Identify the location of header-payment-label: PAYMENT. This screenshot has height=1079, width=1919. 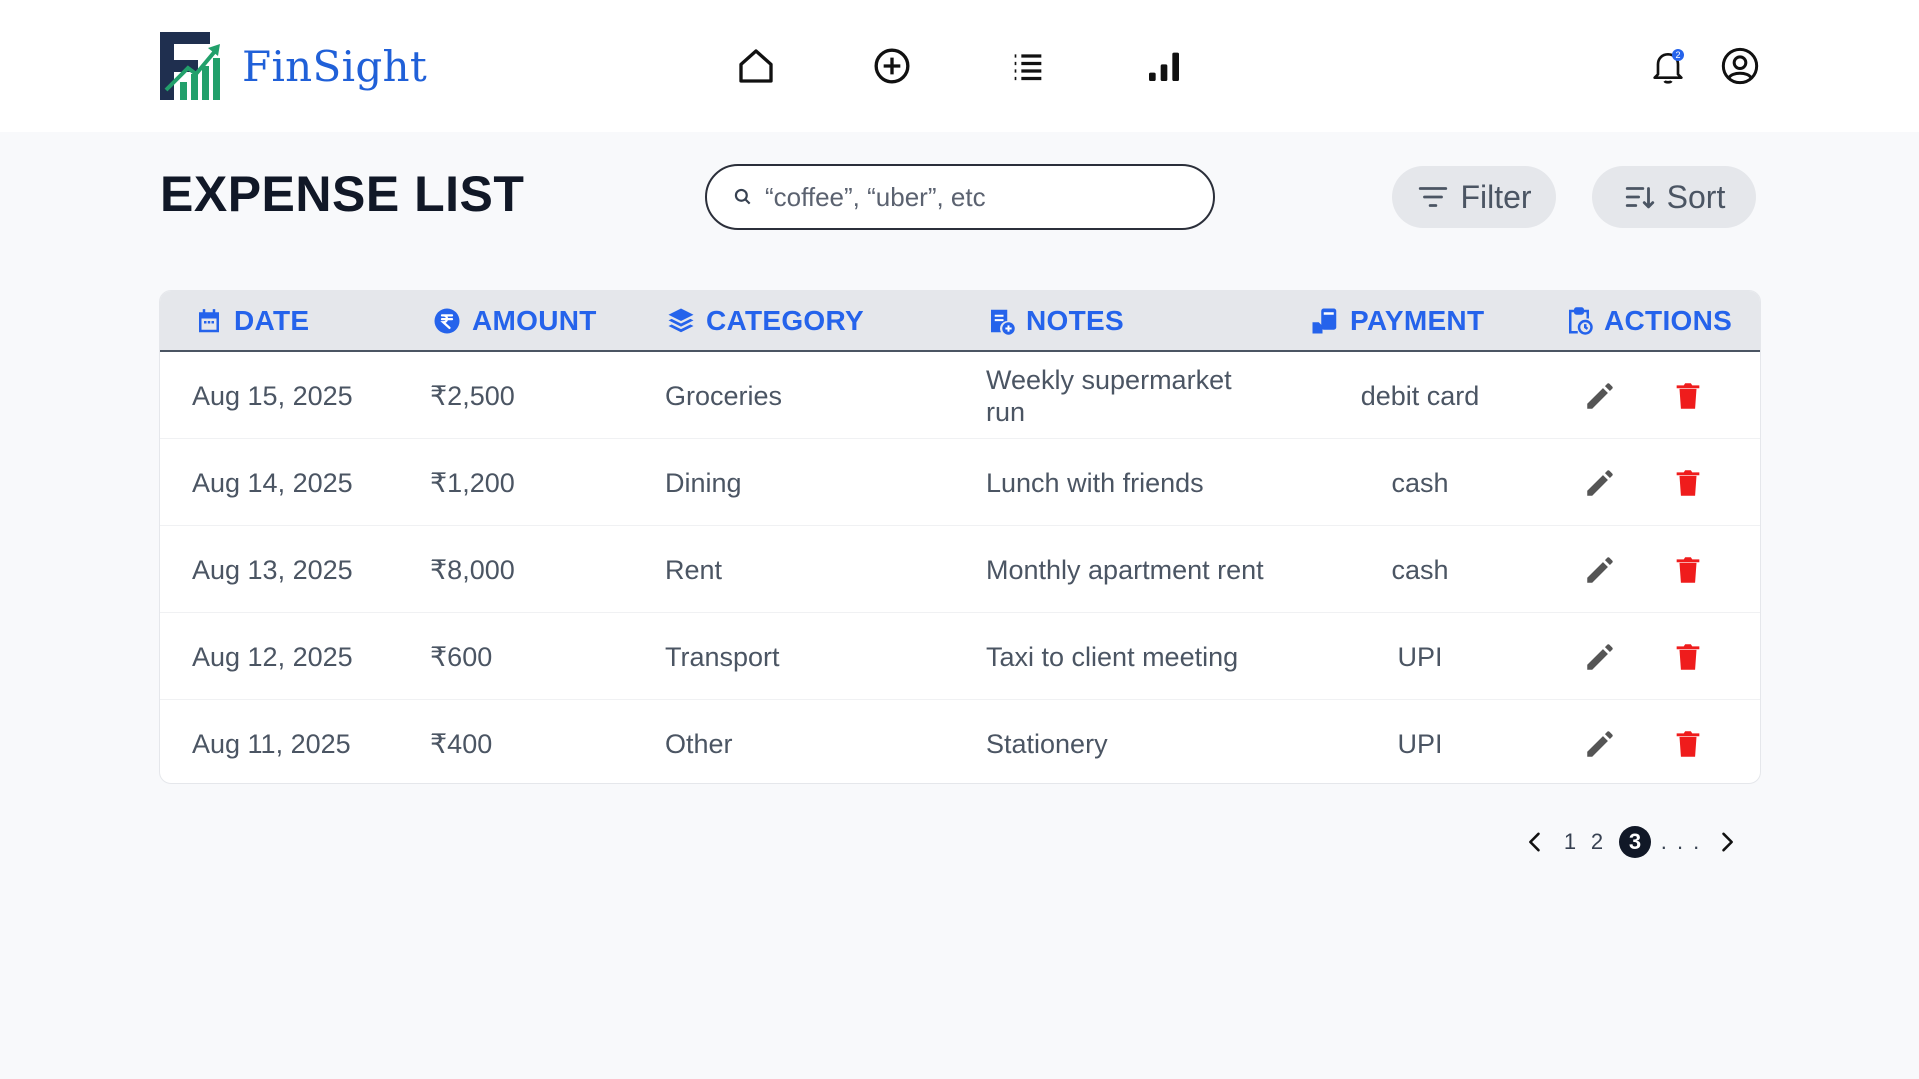
(1417, 320).